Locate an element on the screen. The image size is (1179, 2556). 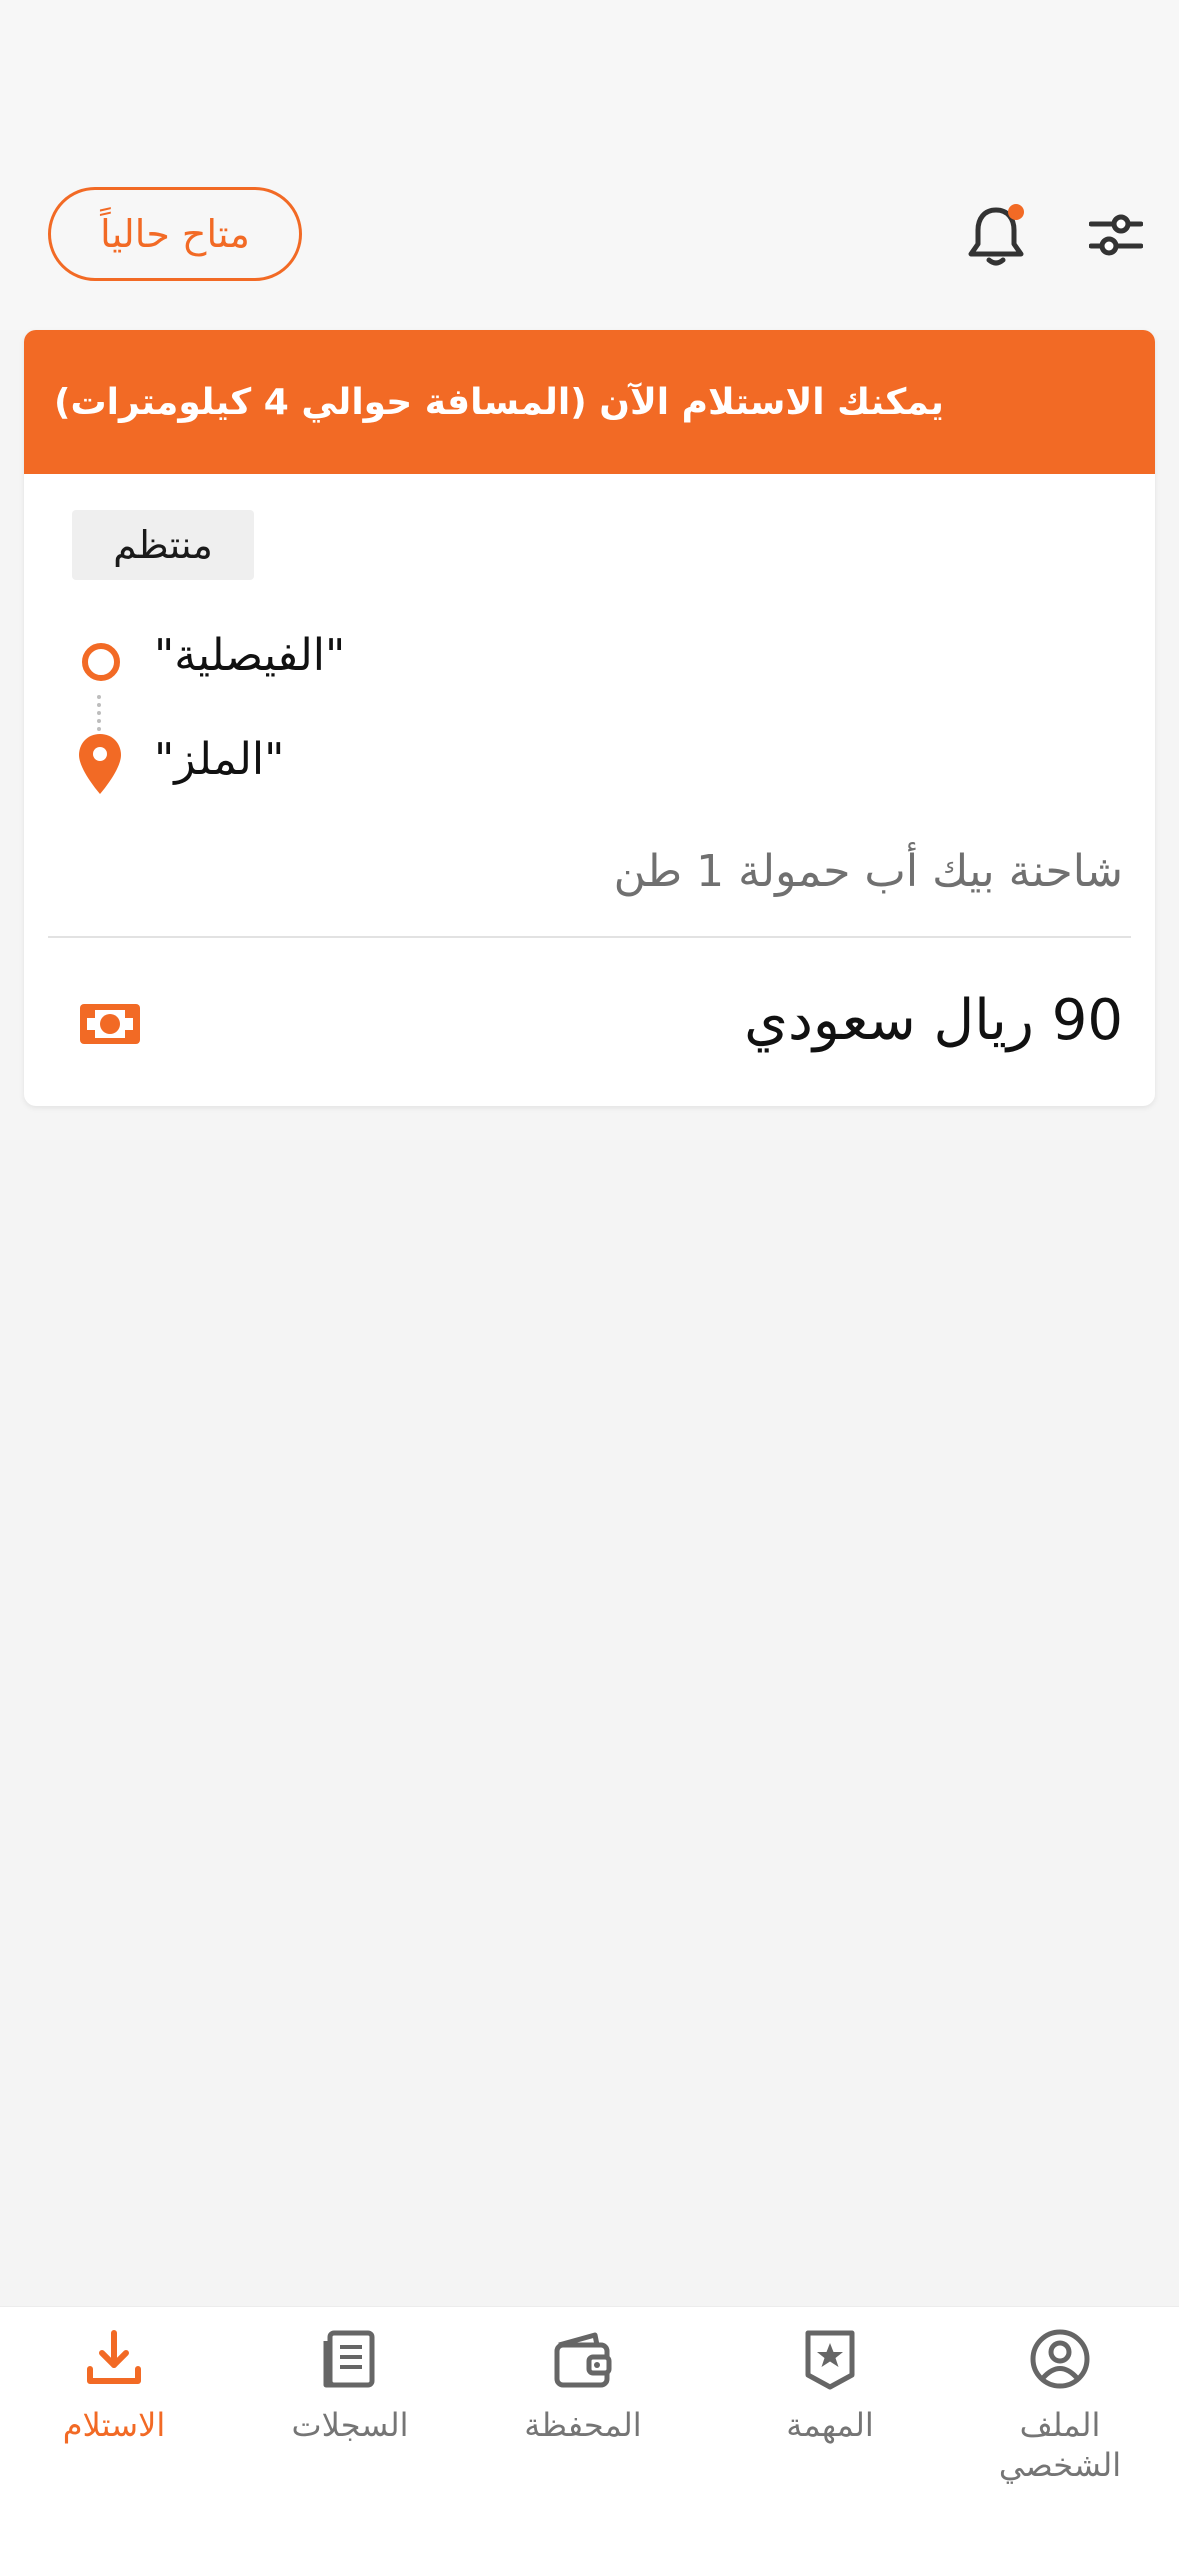
records-icon is located at coordinates (349, 2359).